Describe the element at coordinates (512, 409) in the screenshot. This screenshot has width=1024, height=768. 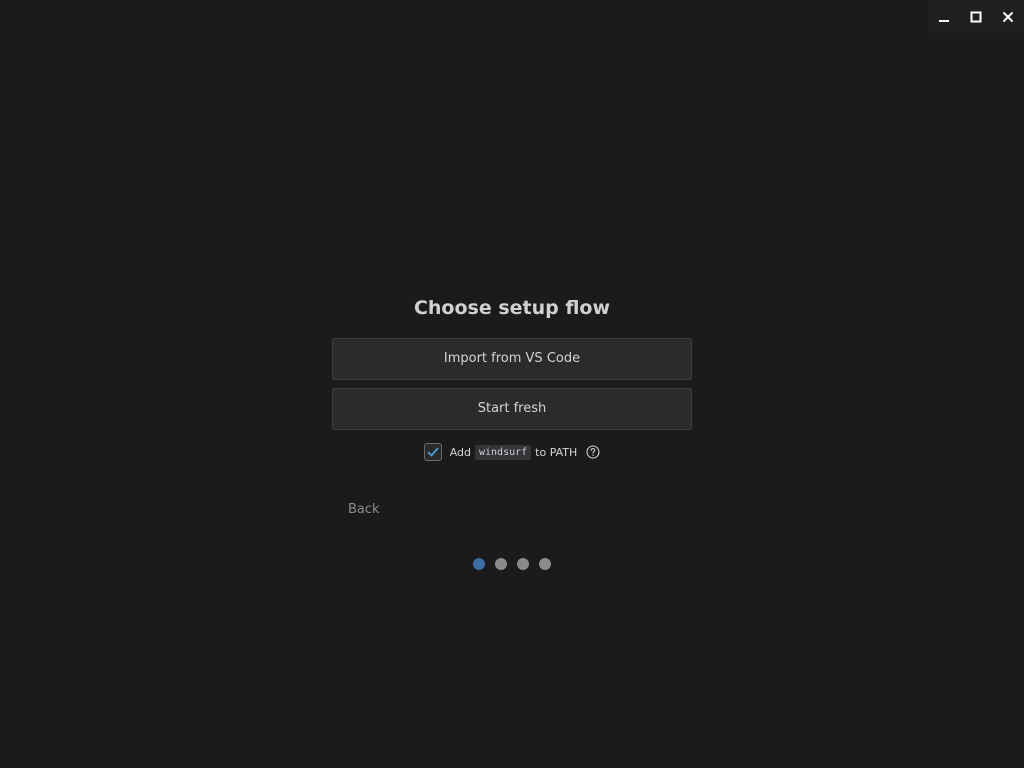
I see `start-fresh-button: Start fresh` at that location.